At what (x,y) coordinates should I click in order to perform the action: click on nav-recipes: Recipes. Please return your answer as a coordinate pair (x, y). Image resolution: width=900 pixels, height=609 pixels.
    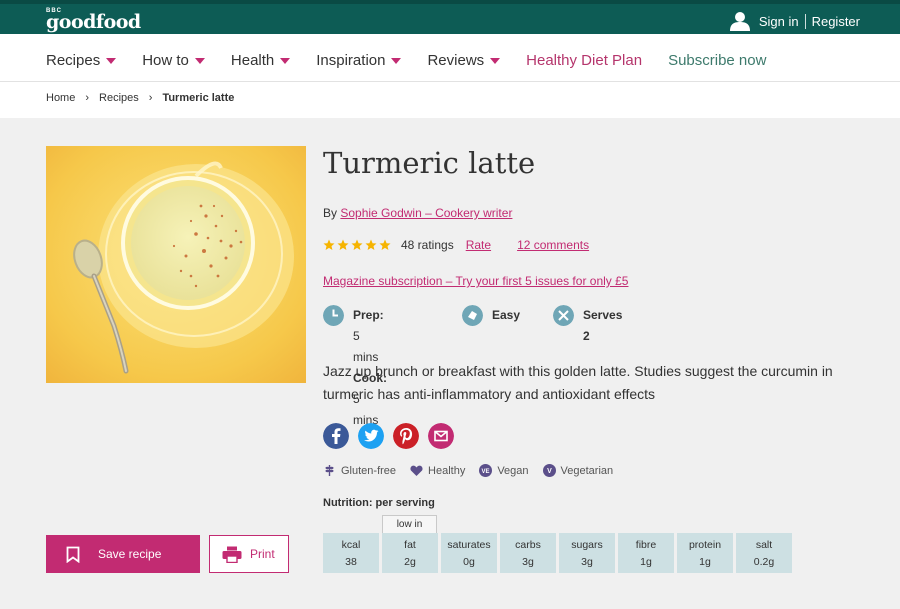
    Looking at the image, I should click on (81, 60).